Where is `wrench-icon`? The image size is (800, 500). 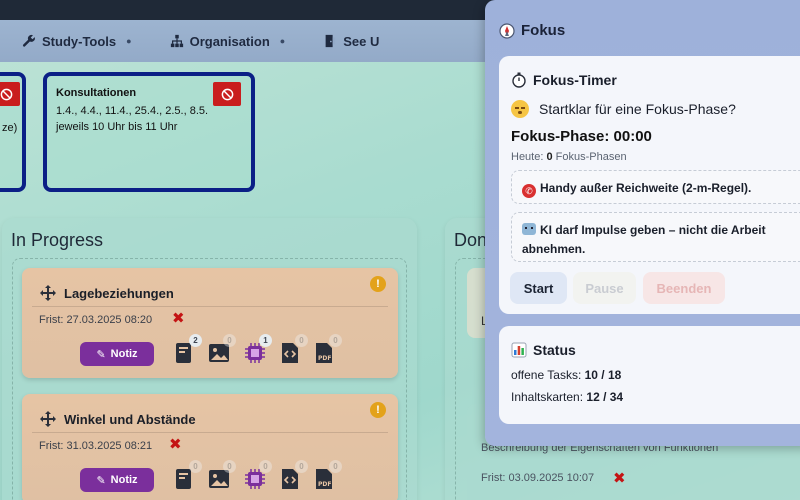 wrench-icon is located at coordinates (28, 40).